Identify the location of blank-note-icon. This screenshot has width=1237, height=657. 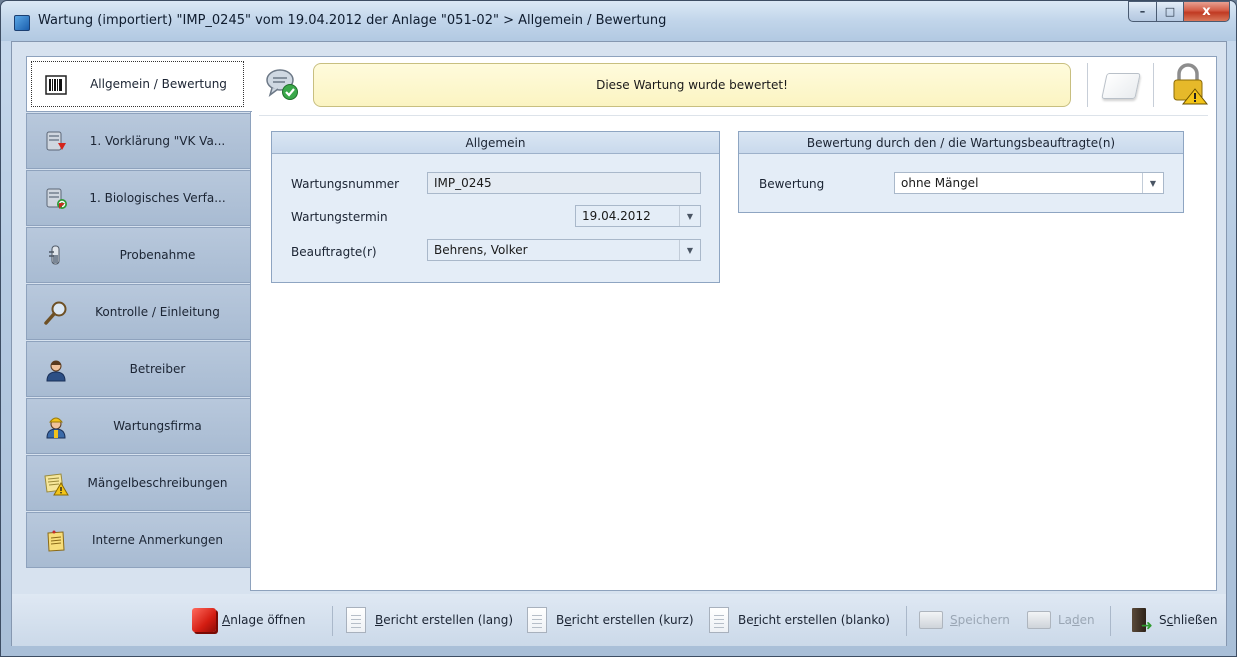
(1121, 86).